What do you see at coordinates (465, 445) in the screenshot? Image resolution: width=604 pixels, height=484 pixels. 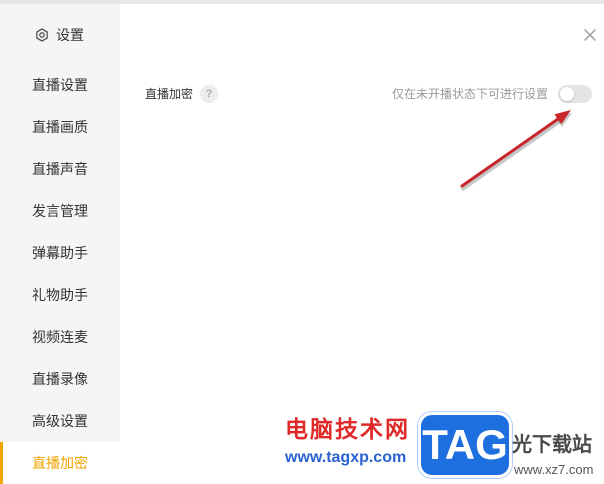 I see `watermark-logo: TAG` at bounding box center [465, 445].